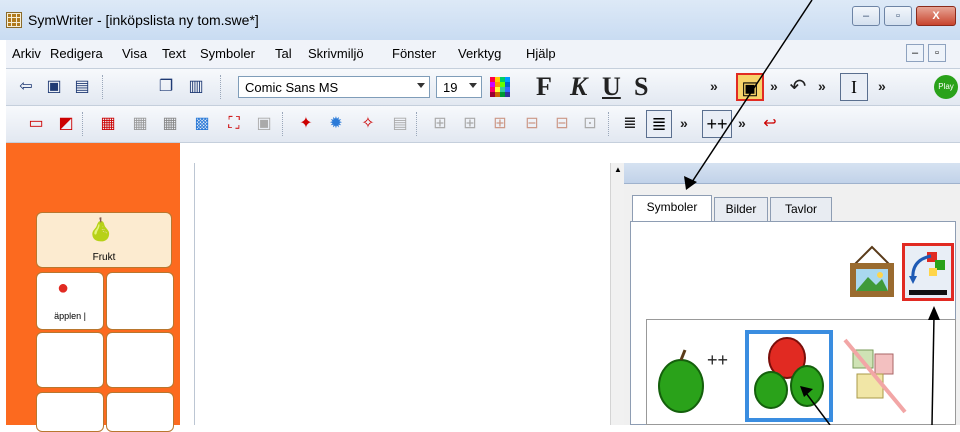 This screenshot has height=432, width=960. What do you see at coordinates (854, 87) in the screenshot?
I see `text-cursor-icon: I` at bounding box center [854, 87].